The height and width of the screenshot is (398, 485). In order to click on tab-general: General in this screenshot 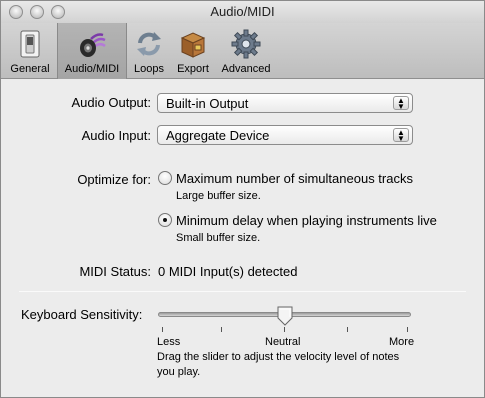, I will do `click(30, 51)`.